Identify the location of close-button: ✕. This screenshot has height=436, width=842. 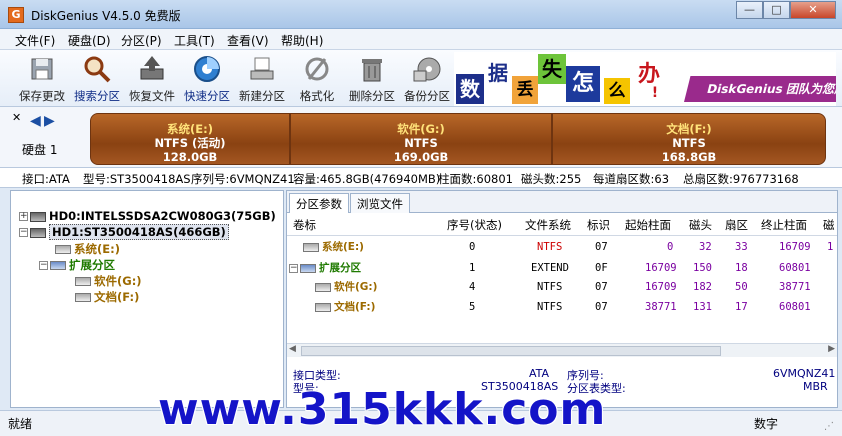
(813, 10).